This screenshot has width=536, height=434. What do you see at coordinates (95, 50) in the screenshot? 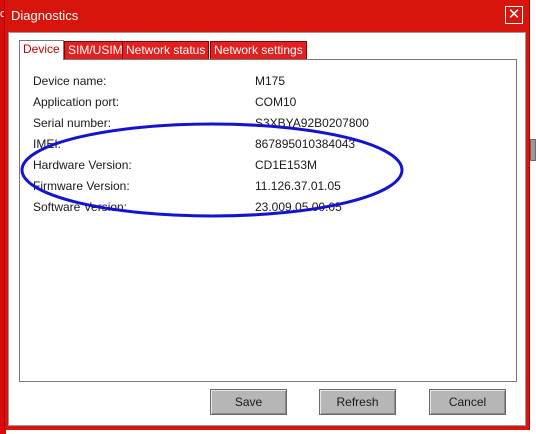
I see `tab-sim-usim: SIM/USIM` at bounding box center [95, 50].